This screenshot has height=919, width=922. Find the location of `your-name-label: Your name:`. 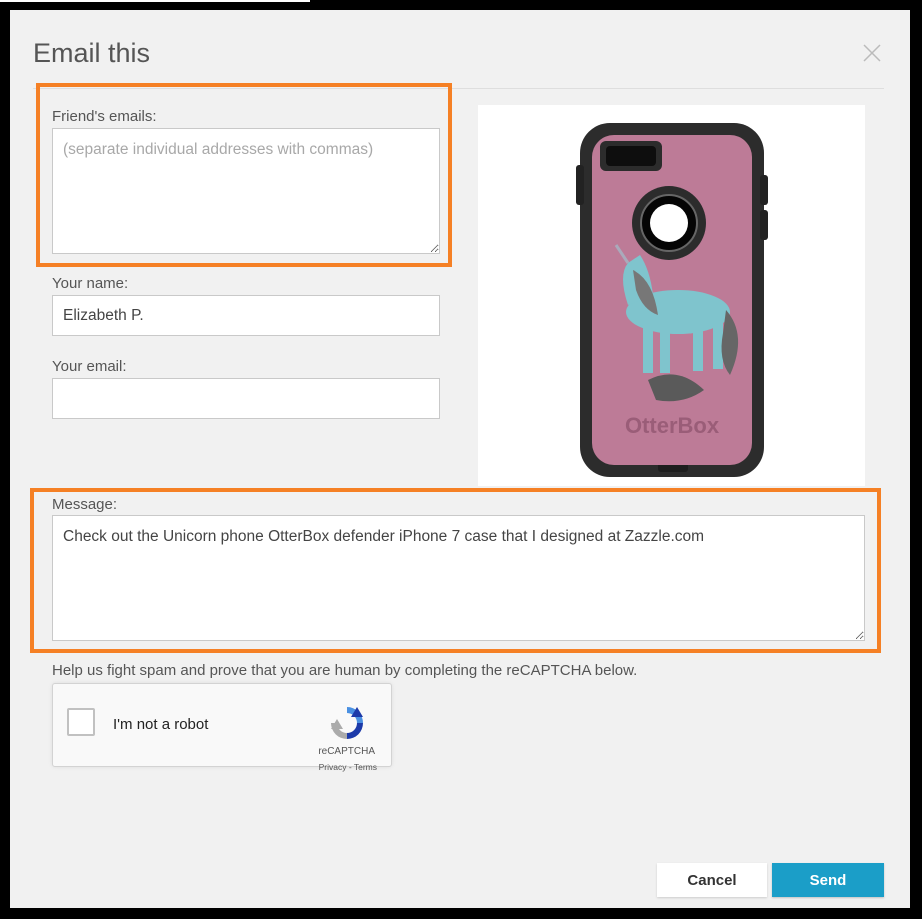

your-name-label: Your name: is located at coordinates (90, 283).